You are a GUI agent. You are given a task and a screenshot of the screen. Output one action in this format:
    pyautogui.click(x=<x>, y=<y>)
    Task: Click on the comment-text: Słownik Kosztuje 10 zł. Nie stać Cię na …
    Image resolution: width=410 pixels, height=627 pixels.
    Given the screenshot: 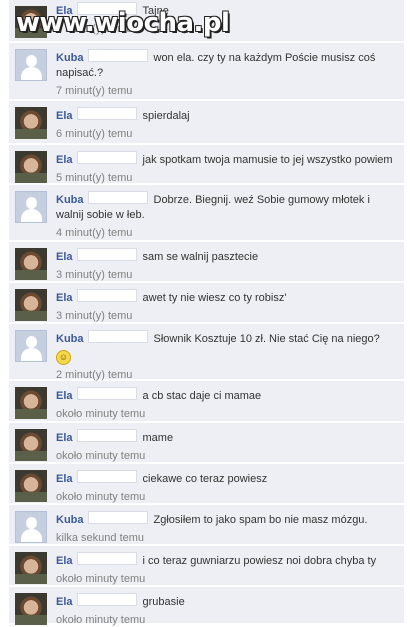 What is the action you would take?
    pyautogui.click(x=266, y=339)
    